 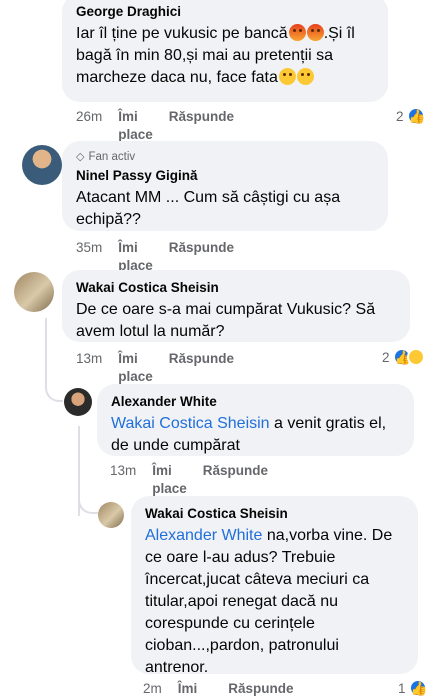 What do you see at coordinates (190, 423) in the screenshot?
I see `mention-link: Wakai Costica Sheisin` at bounding box center [190, 423].